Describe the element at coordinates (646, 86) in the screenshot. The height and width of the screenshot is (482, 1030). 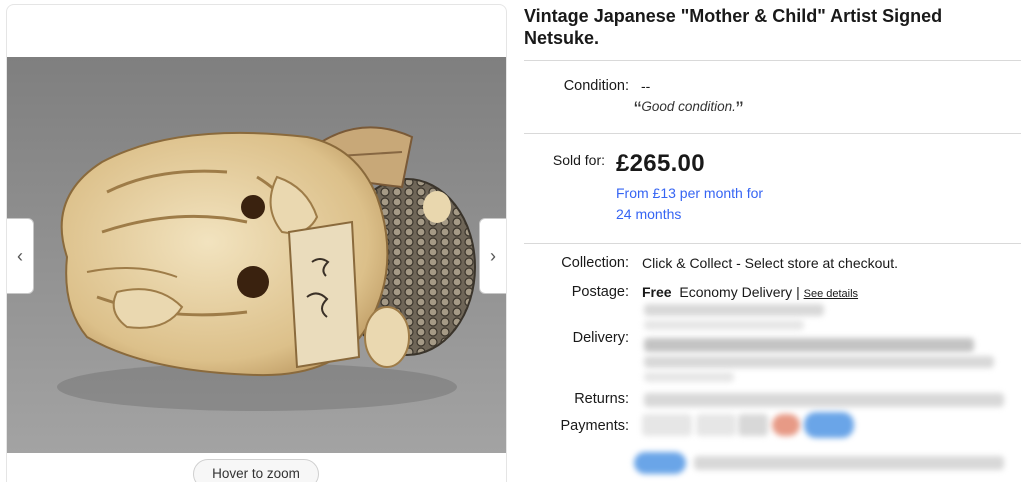
I see `condition-value: --` at that location.